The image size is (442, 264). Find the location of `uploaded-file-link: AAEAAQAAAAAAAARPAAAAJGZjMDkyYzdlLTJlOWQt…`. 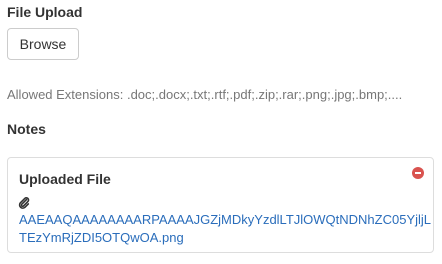

uploaded-file-link: AAEAAQAAAAAAAARPAAAAJGZjMDkyYzdlLTJlOWQt… is located at coordinates (225, 229).